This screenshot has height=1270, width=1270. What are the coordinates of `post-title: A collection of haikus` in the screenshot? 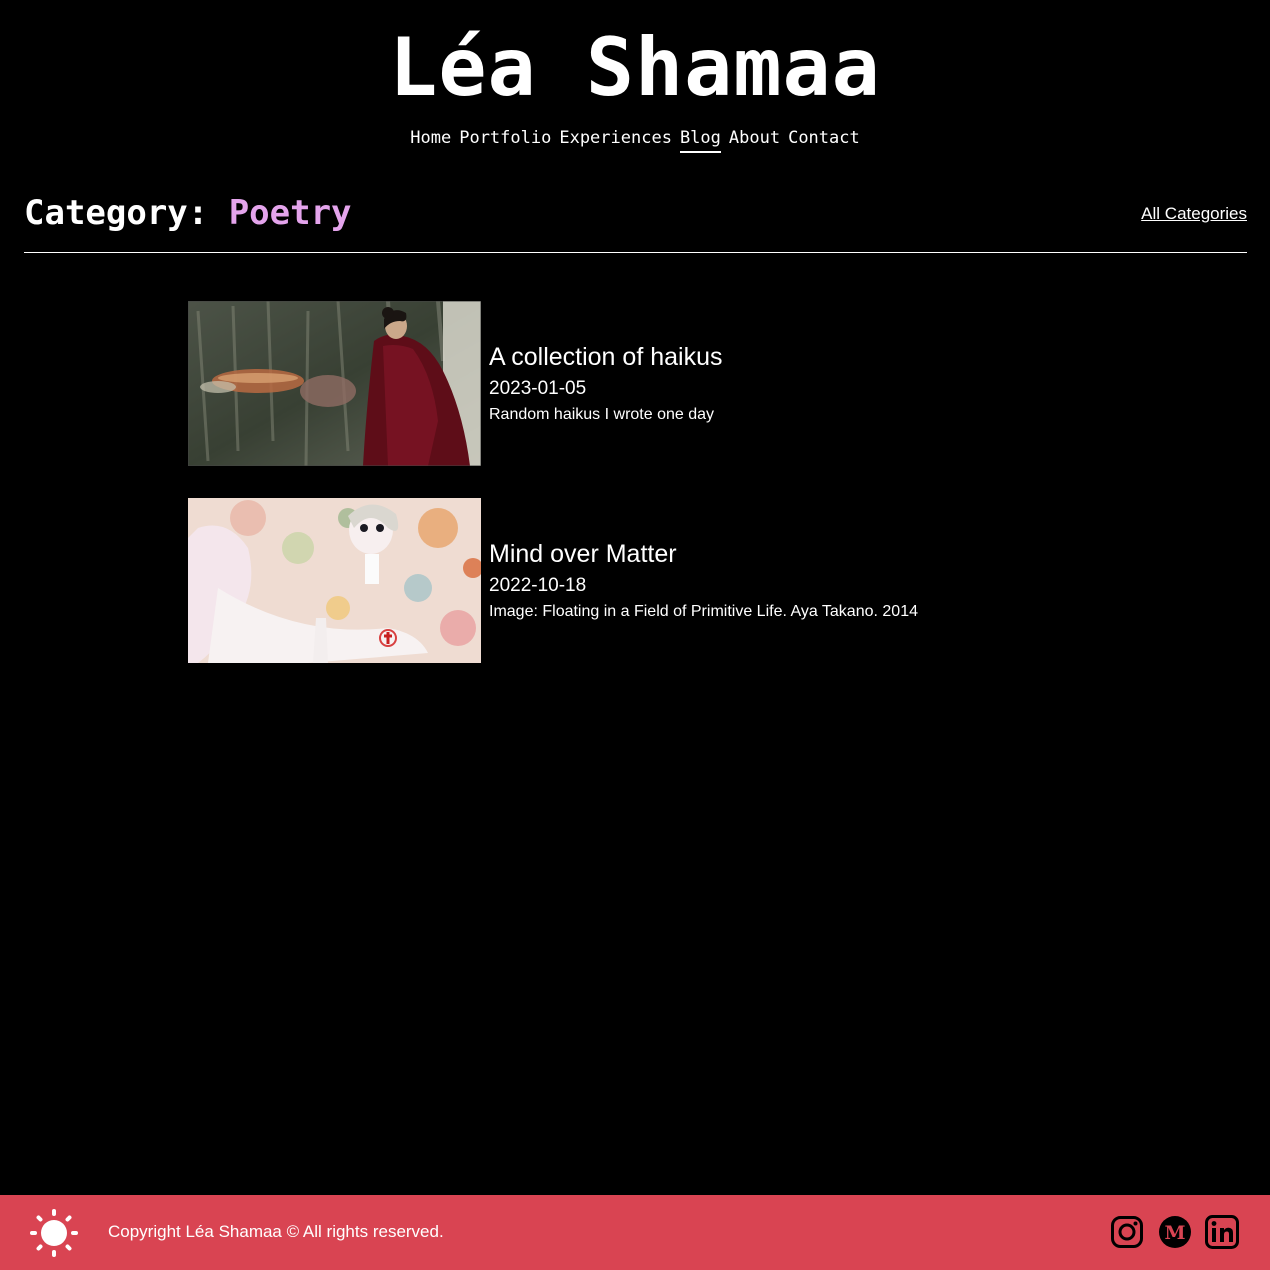 It's located at (605, 357).